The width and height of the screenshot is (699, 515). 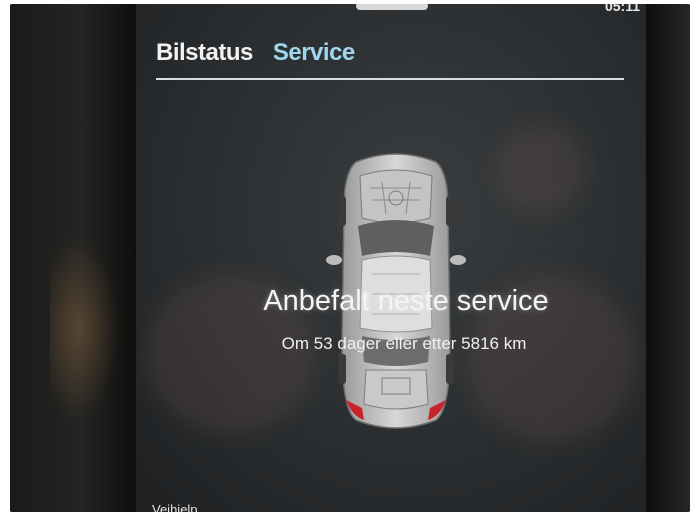 I want to click on status-bar: 05:11, so click(x=391, y=11).